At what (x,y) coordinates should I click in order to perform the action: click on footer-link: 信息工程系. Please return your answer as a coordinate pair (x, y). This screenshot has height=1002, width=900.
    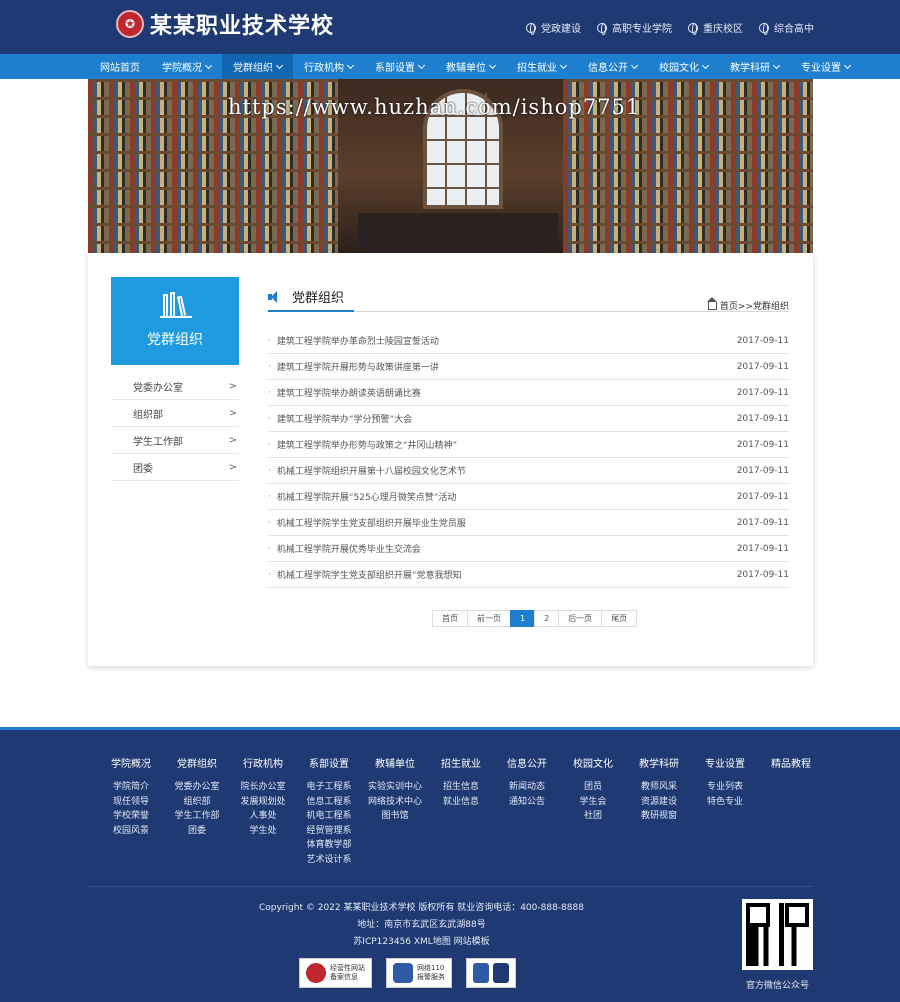
    Looking at the image, I should click on (329, 802).